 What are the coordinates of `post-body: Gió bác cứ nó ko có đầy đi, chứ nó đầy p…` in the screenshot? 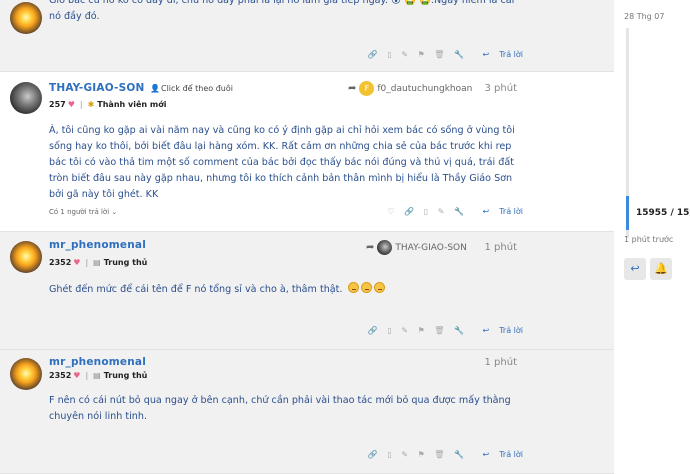 It's located at (282, 11).